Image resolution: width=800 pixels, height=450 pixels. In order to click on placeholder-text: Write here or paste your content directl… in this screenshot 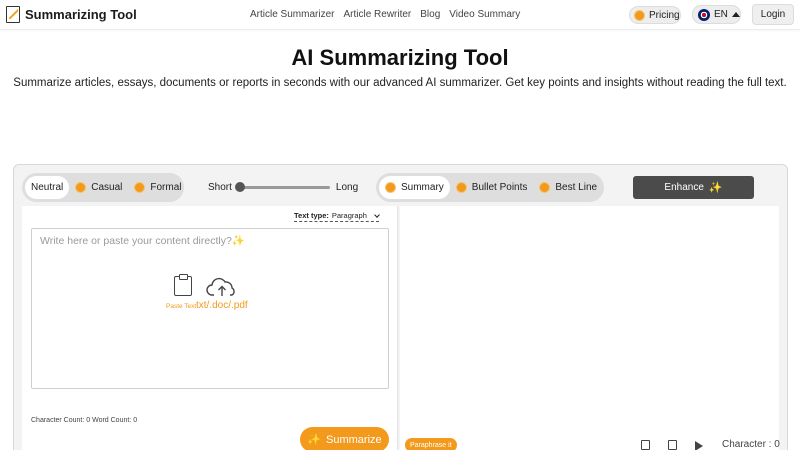, I will do `click(136, 241)`.